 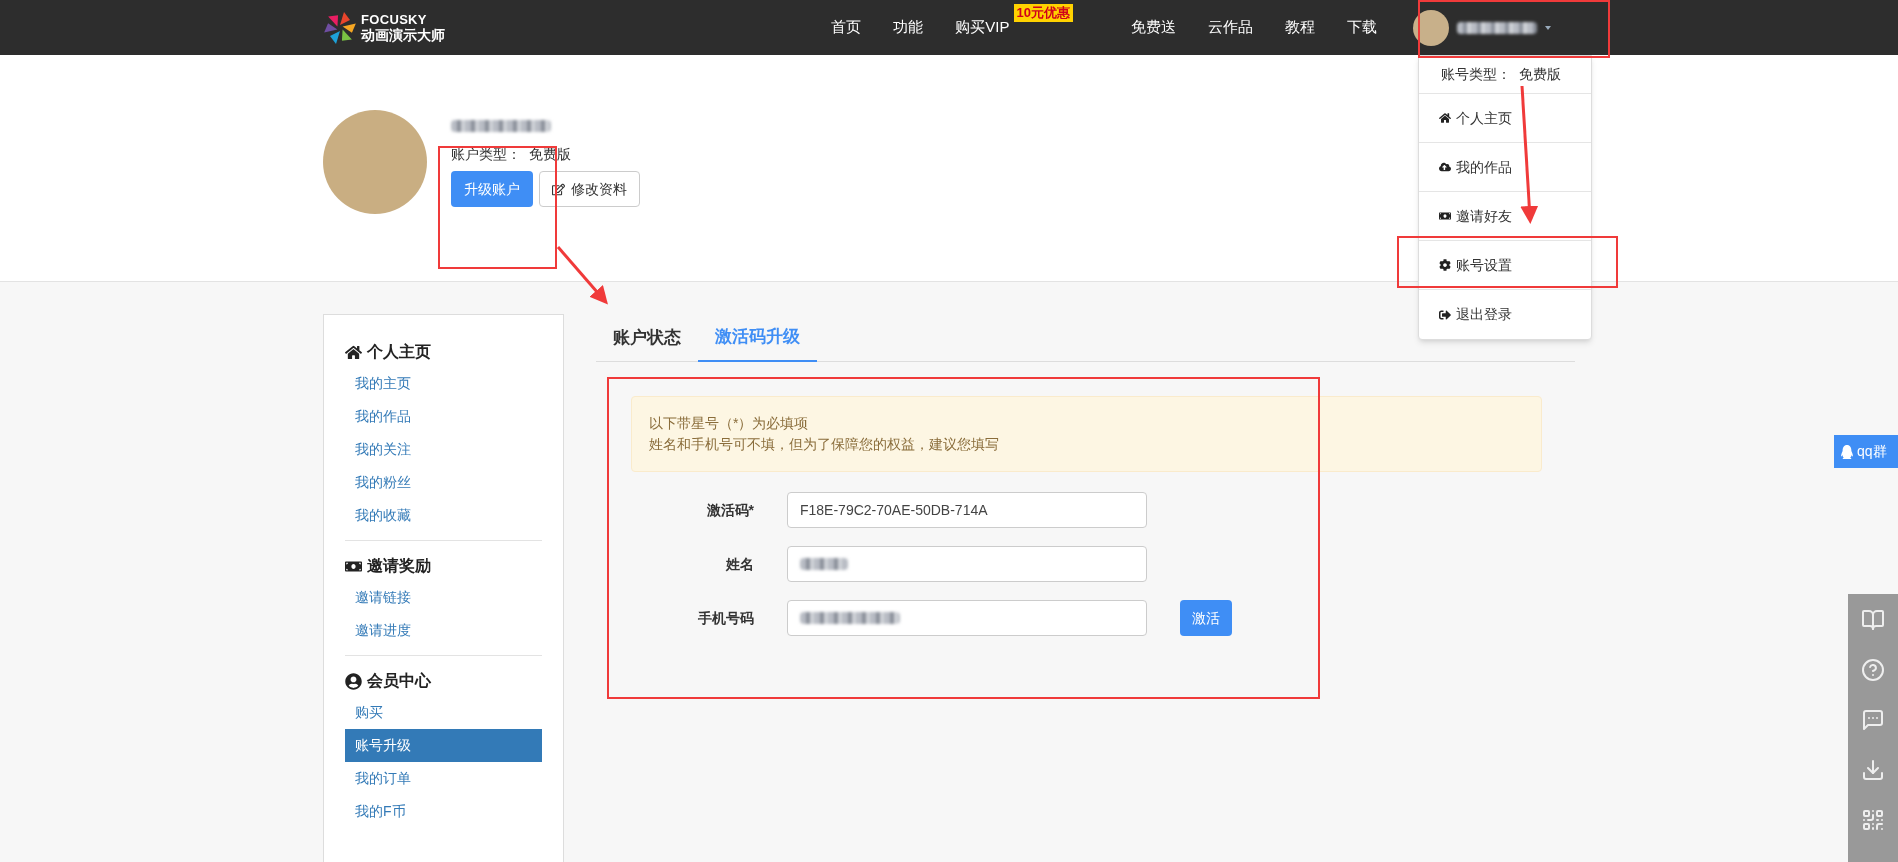 What do you see at coordinates (1505, 118) in the screenshot?
I see `dropdown-item: 个人主页` at bounding box center [1505, 118].